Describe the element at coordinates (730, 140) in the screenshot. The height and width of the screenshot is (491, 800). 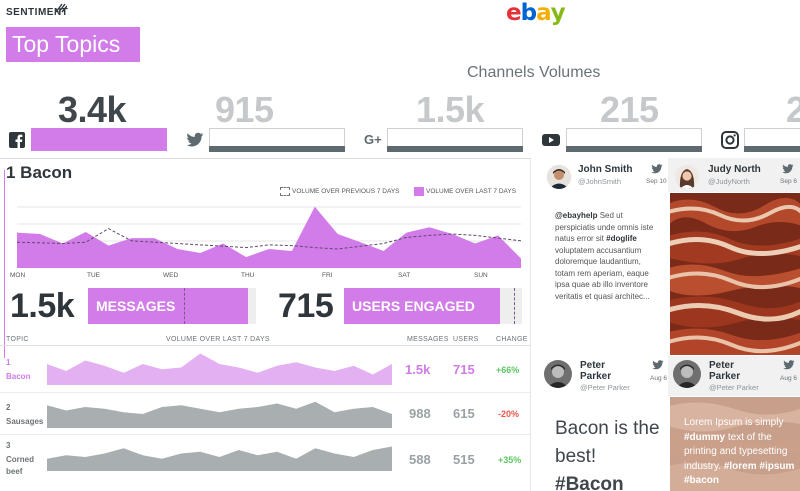
I see `instagram-icon` at that location.